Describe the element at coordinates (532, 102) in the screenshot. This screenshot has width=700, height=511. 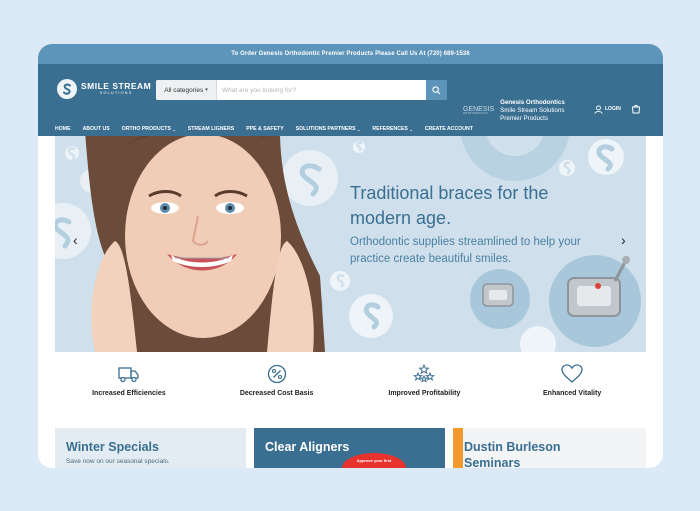
I see `partner-title: Genesis Orthodontics` at that location.